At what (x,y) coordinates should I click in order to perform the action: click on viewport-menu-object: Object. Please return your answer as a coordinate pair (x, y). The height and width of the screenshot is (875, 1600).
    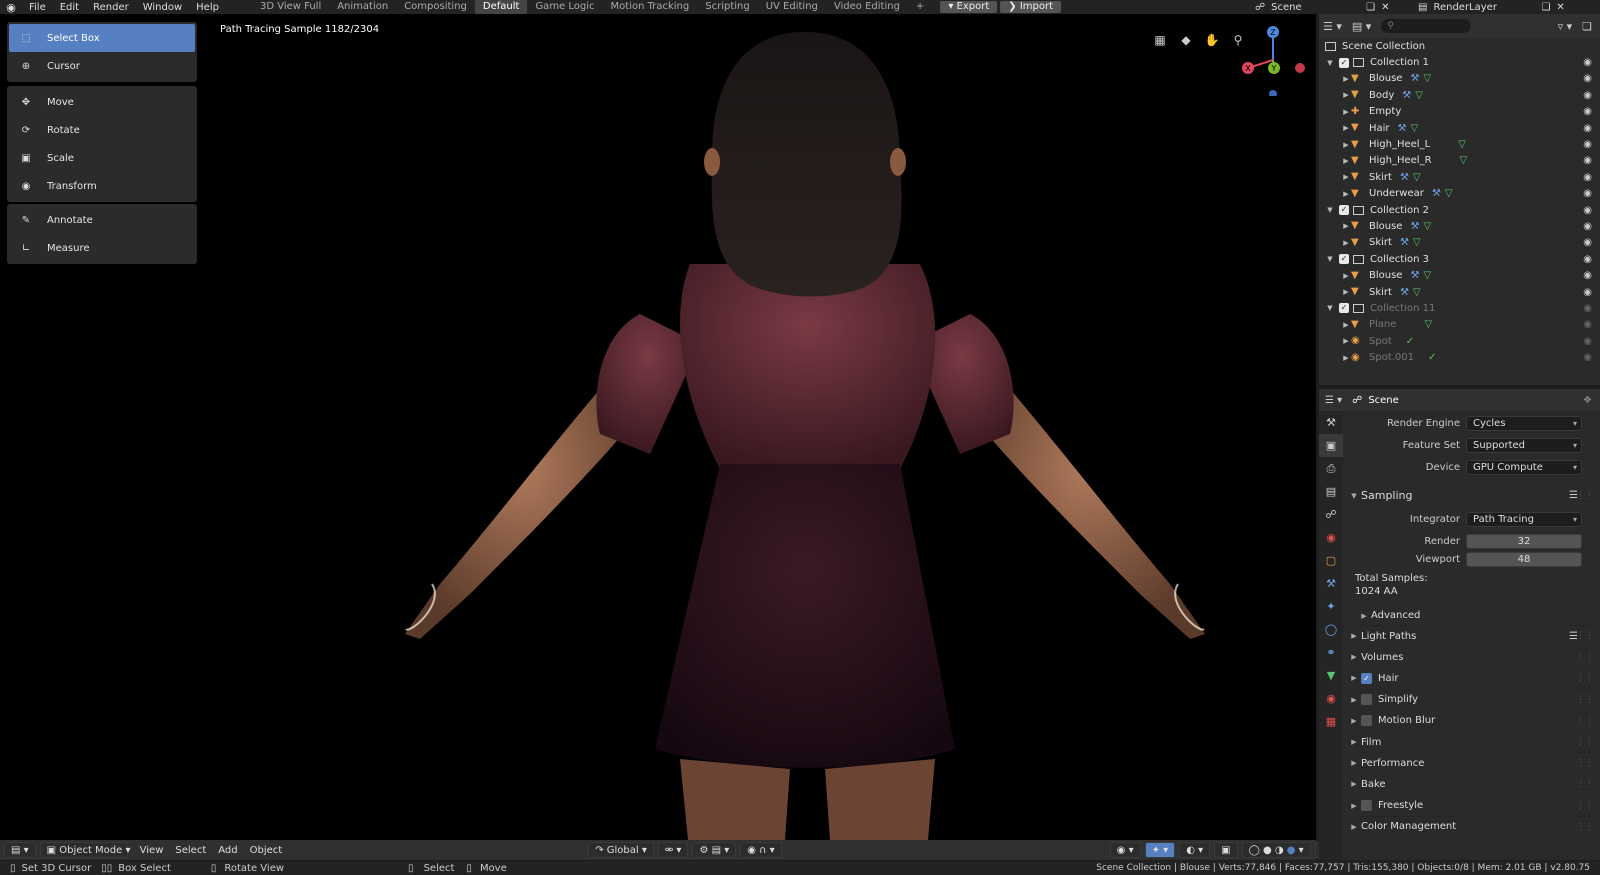
    Looking at the image, I should click on (266, 850).